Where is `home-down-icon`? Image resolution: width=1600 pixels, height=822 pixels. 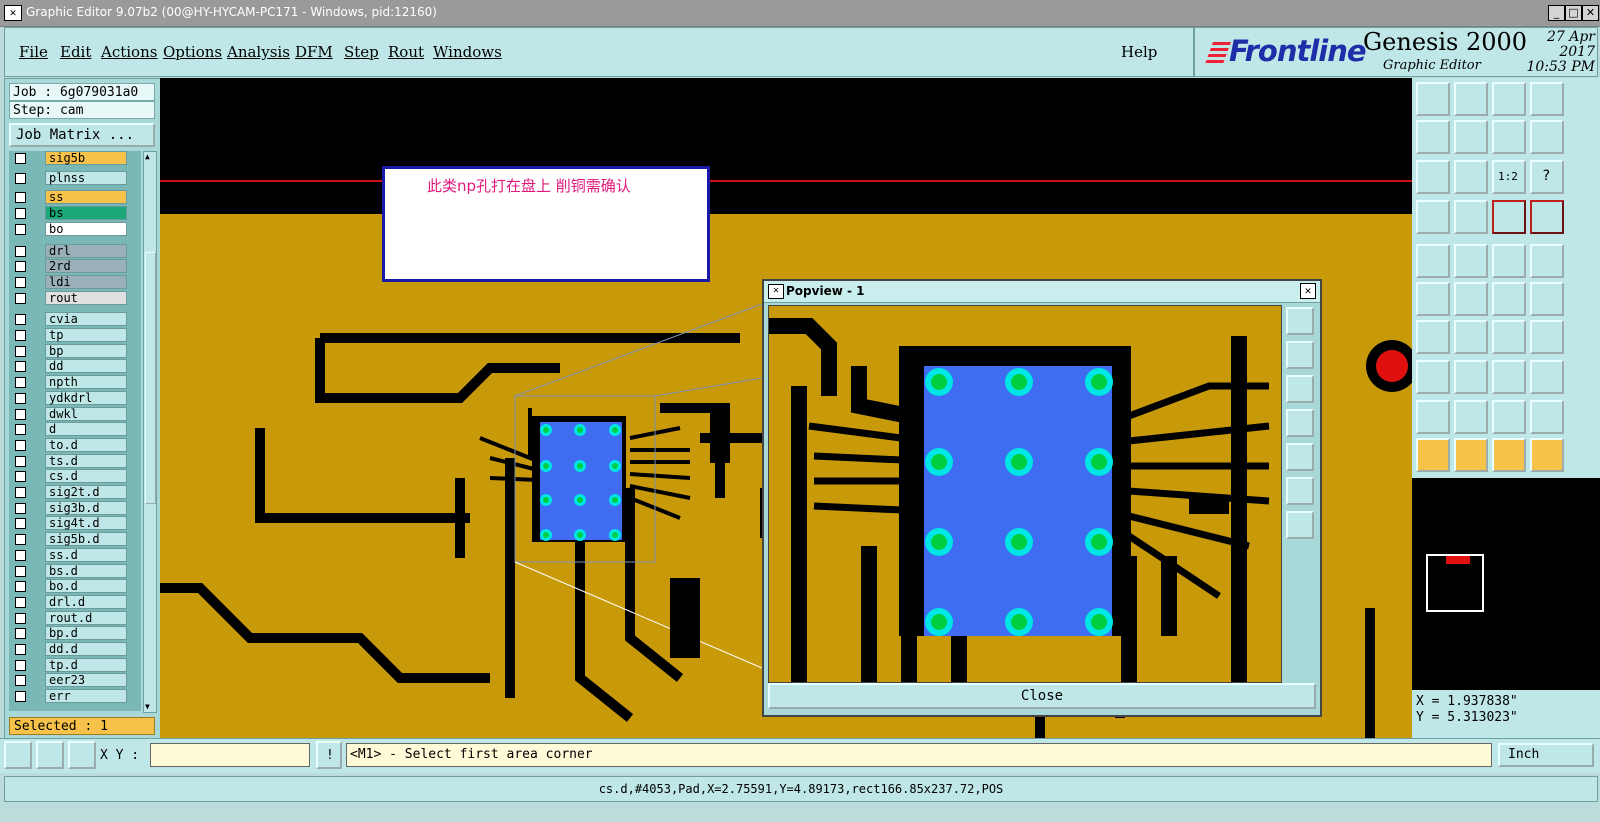
home-down-icon is located at coordinates (1471, 99).